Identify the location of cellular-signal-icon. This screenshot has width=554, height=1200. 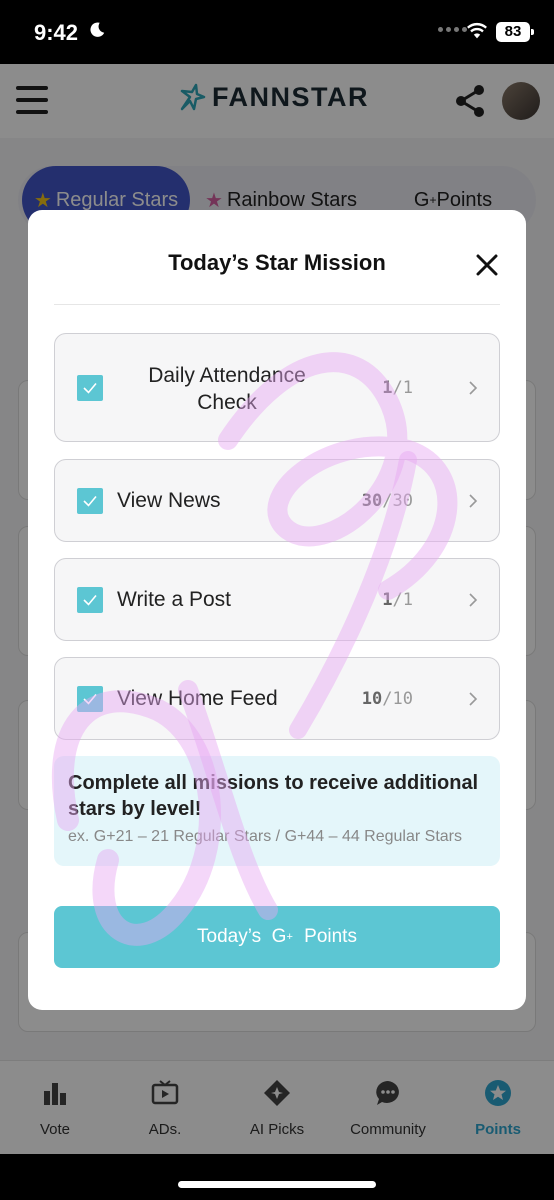
(452, 29).